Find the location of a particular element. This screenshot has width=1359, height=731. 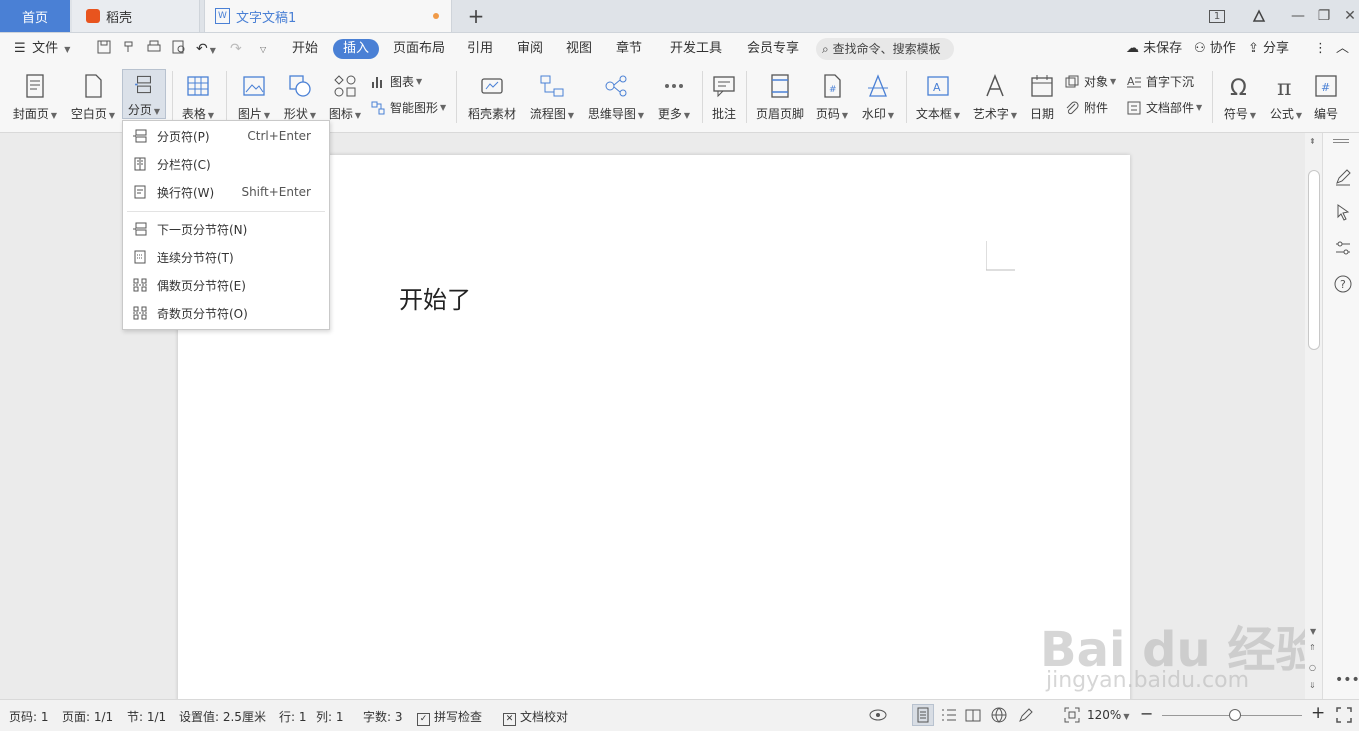

flowchart-button: 流程图 ▼ is located at coordinates (552, 97).